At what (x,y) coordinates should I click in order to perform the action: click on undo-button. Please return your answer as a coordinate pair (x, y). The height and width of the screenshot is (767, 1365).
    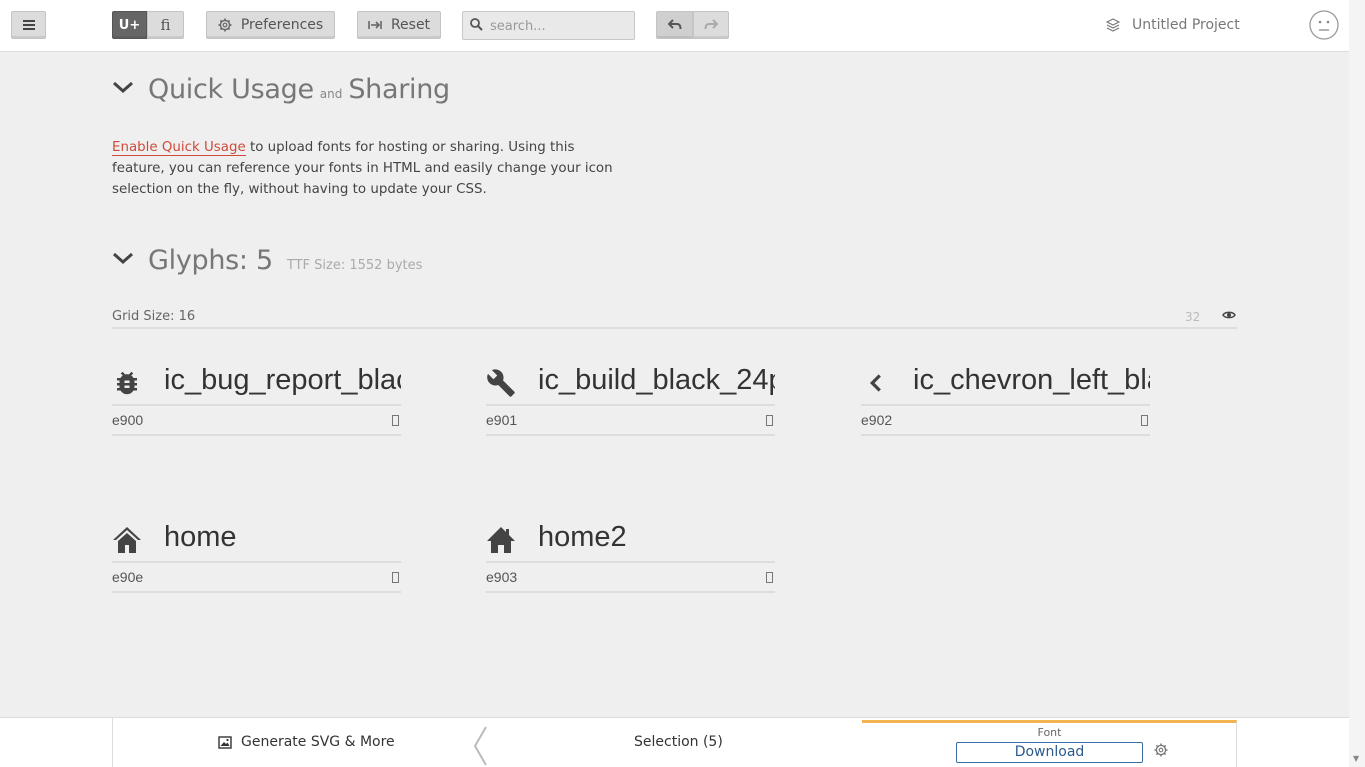
    Looking at the image, I should click on (674, 25).